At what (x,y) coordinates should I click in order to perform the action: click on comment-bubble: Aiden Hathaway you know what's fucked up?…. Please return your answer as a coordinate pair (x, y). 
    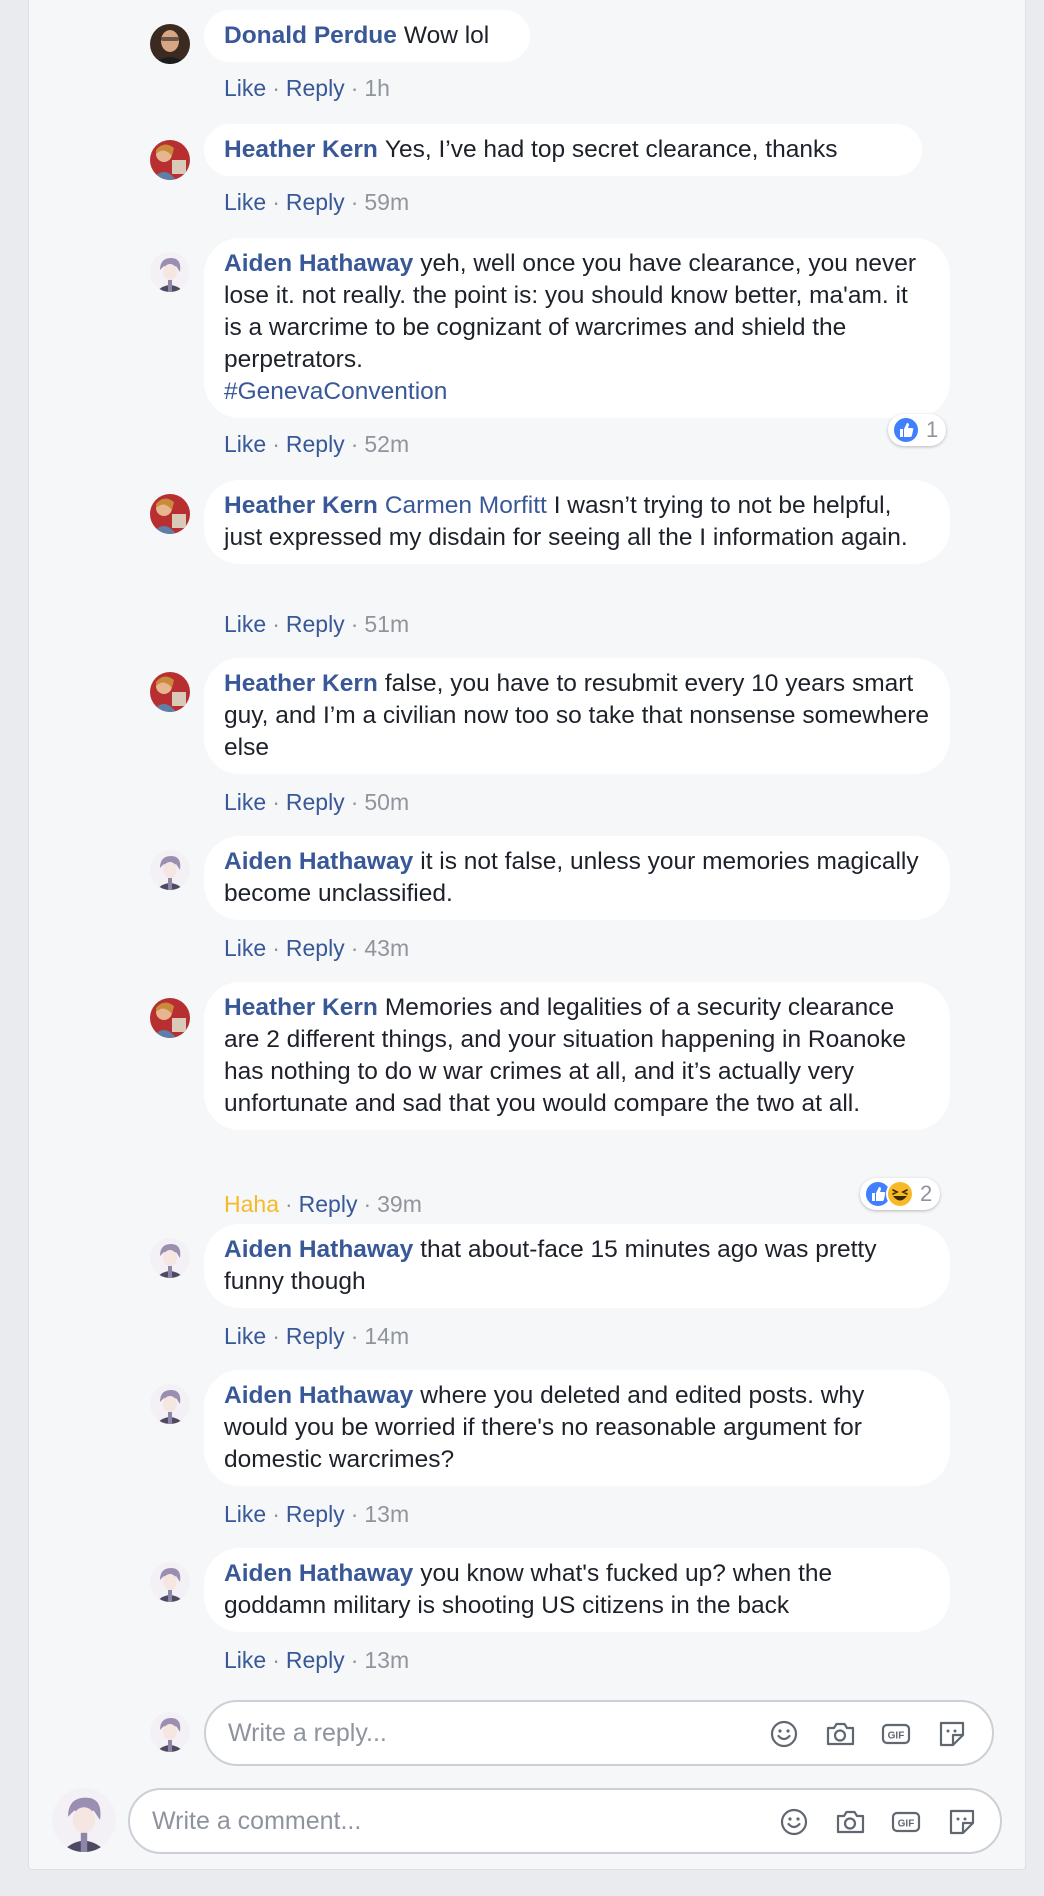
    Looking at the image, I should click on (577, 1590).